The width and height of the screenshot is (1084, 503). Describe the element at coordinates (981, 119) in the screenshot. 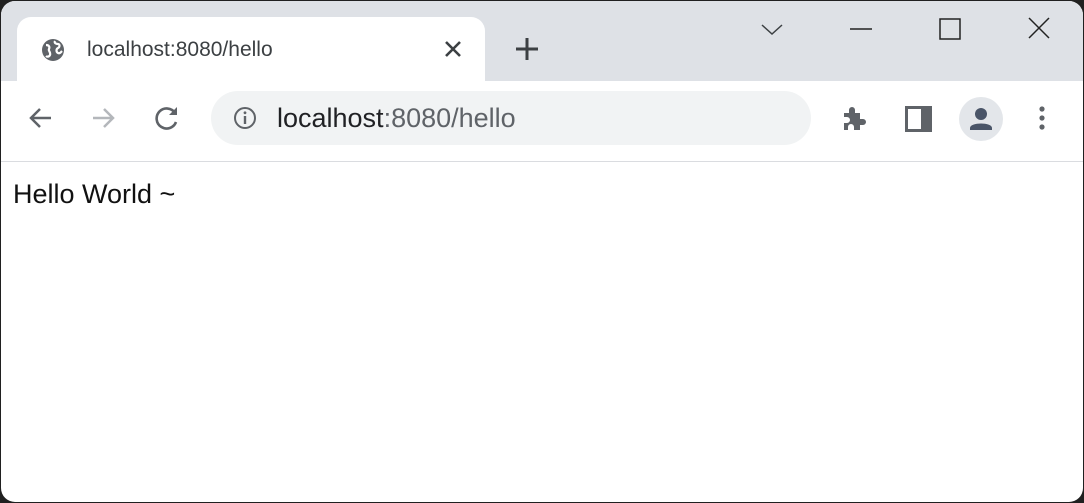

I see `profile-avatar-icon` at that location.